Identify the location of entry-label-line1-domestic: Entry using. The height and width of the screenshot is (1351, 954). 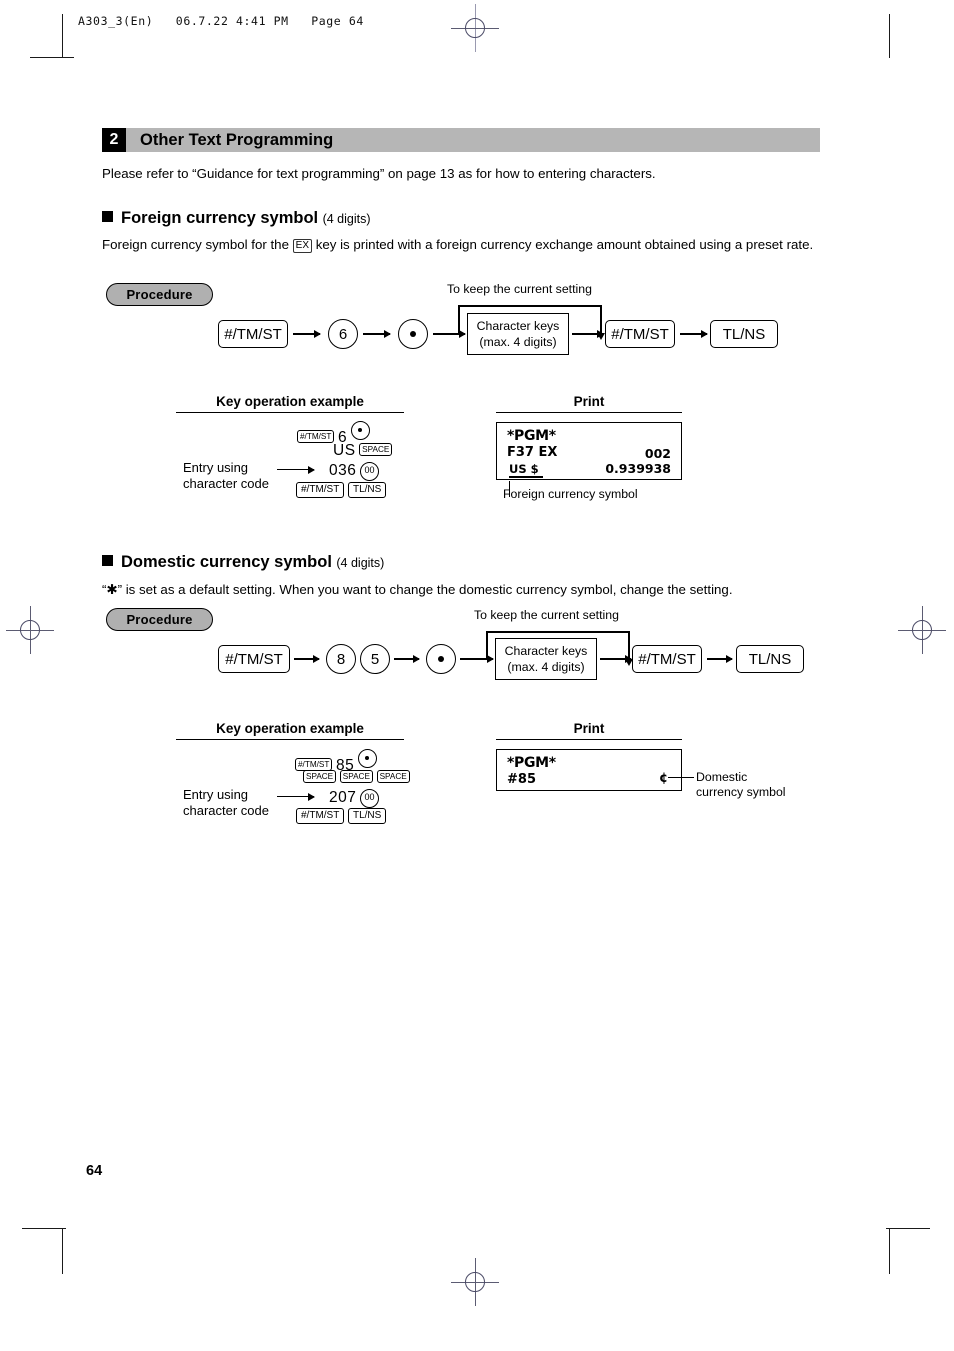
(216, 794).